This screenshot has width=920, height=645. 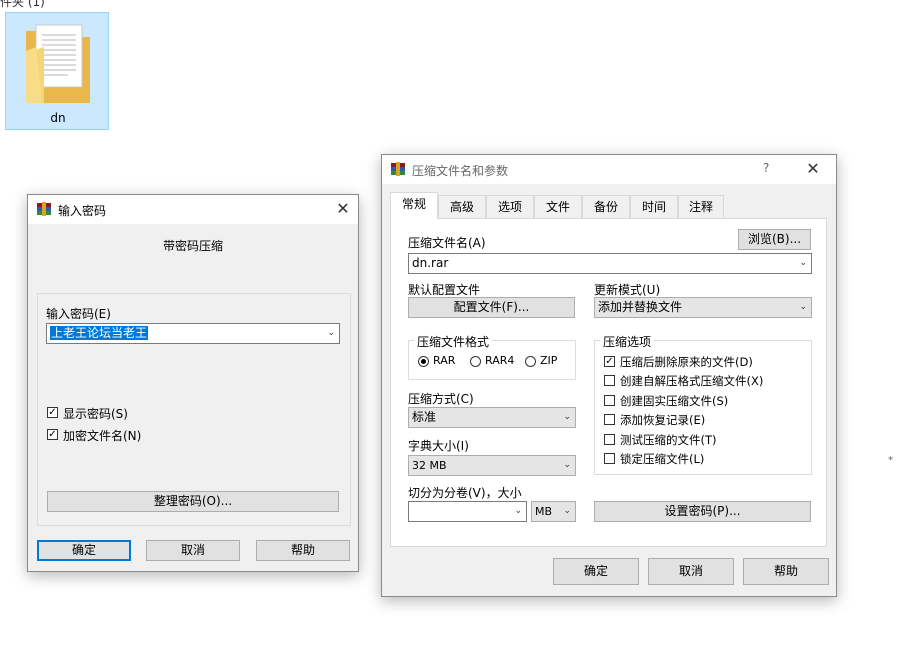 What do you see at coordinates (701, 206) in the screenshot?
I see `tab-comment: 注释` at bounding box center [701, 206].